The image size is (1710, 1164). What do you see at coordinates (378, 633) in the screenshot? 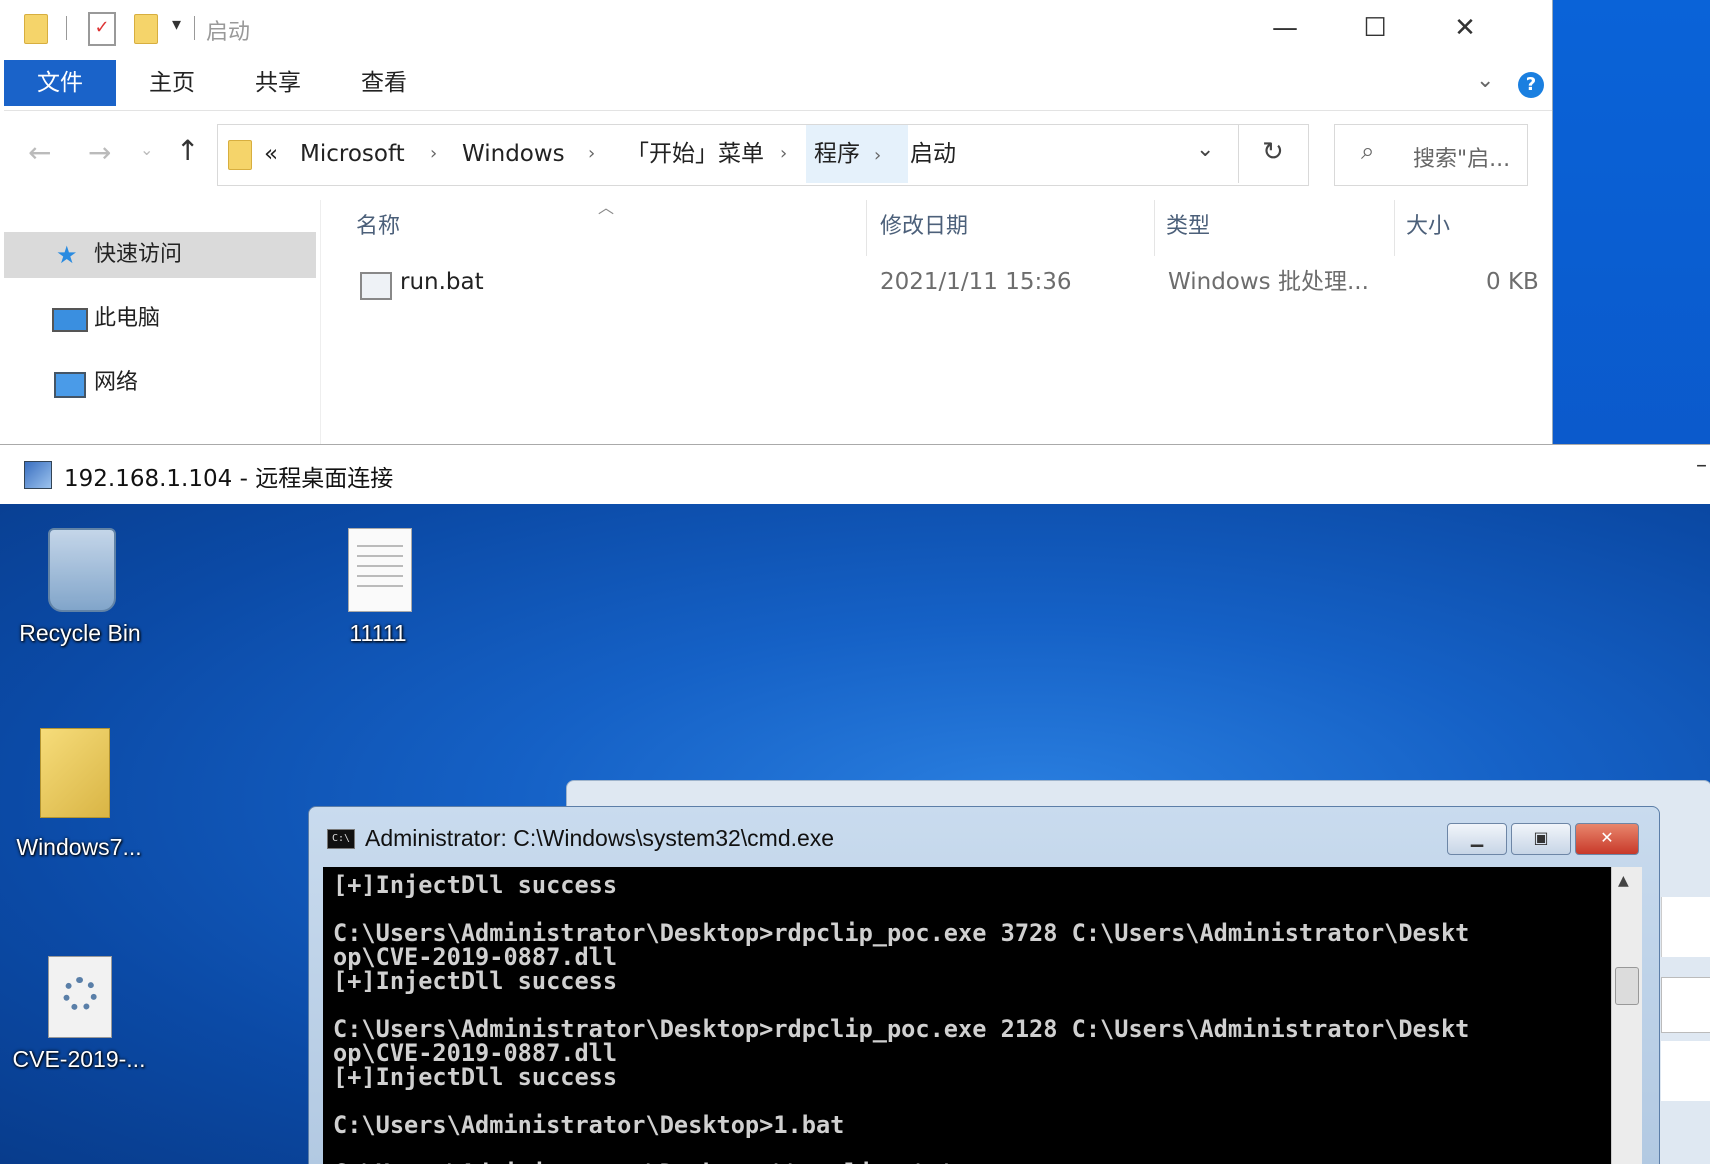
I see `desktop-icon-label: 11111` at bounding box center [378, 633].